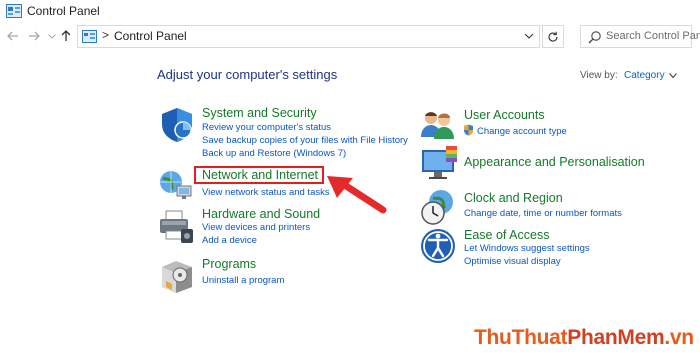 The image size is (700, 358). Describe the element at coordinates (243, 280) in the screenshot. I see `link-uninstall-program: Uninstall a program` at that location.